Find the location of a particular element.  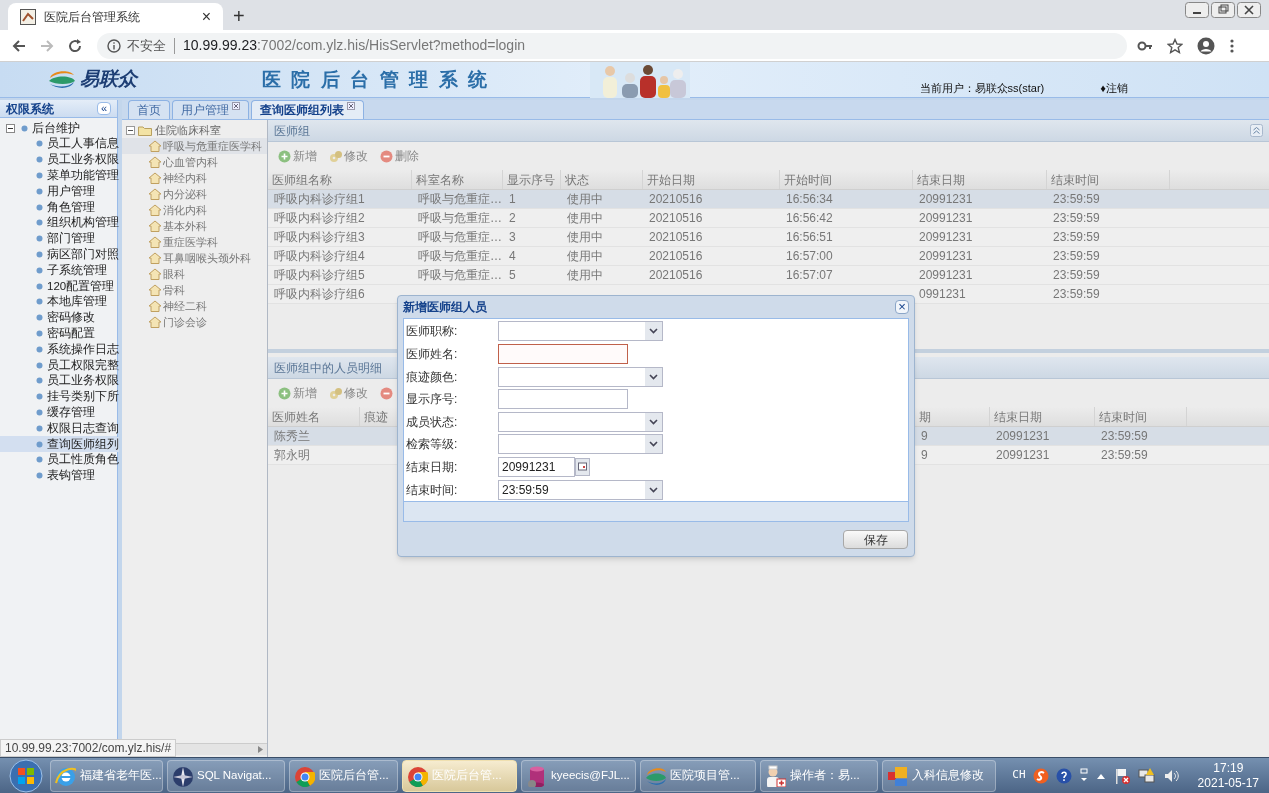

column-header: 开始时间 is located at coordinates (846, 179).